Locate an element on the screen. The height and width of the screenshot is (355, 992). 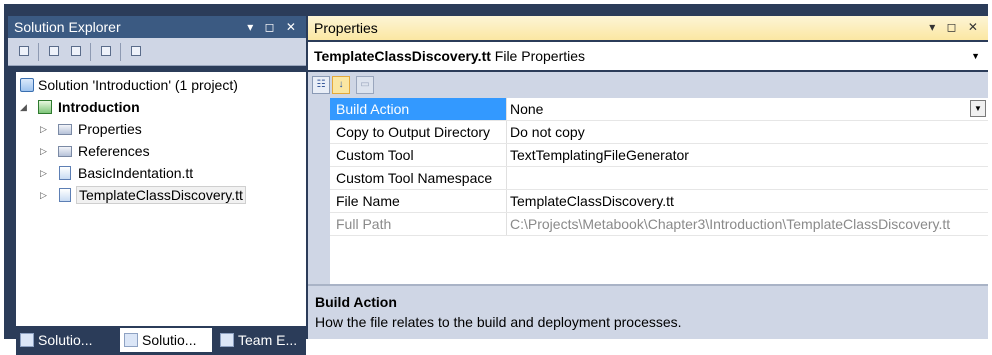
object-name: TemplateClassDiscovery.tt is located at coordinates (402, 56).